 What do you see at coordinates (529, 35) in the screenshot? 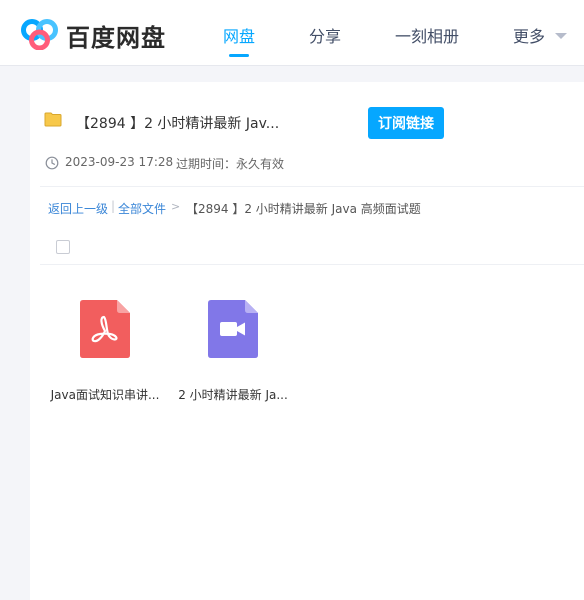
I see `nav-more: 更多` at bounding box center [529, 35].